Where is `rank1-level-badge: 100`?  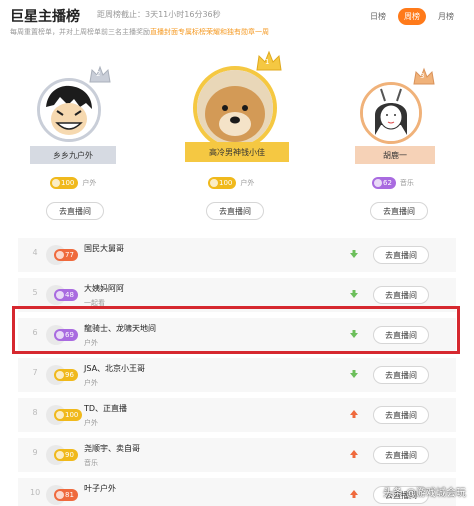 rank1-level-badge: 100 is located at coordinates (222, 183).